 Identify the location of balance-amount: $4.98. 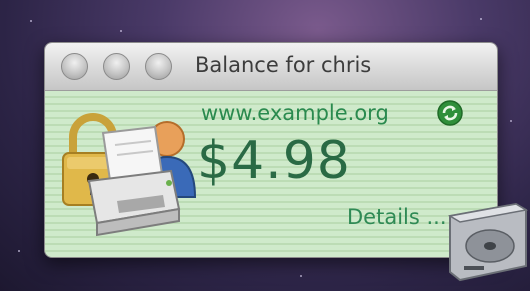
(274, 161).